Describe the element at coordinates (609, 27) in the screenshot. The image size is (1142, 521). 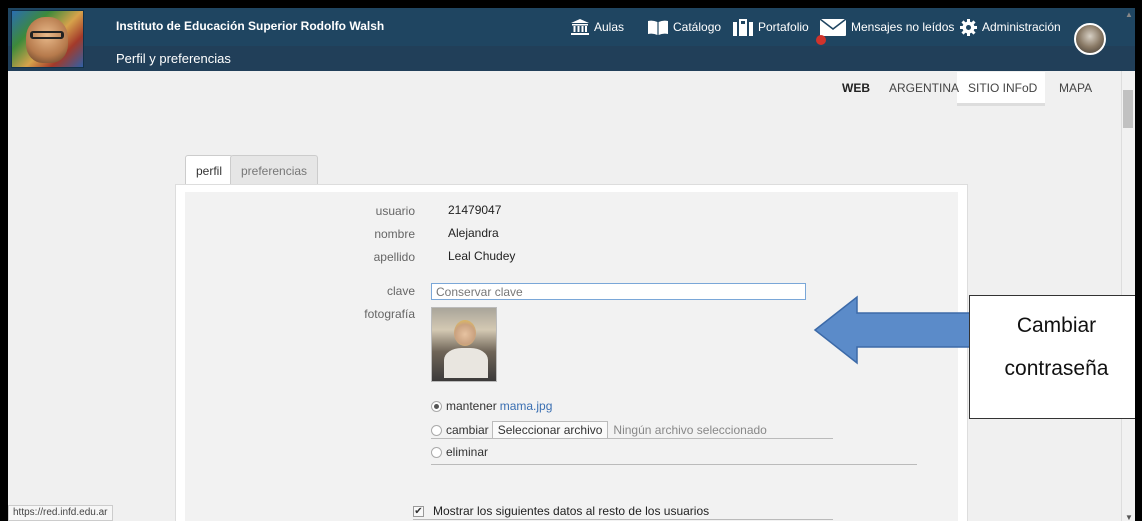
I see `nav-aulas-label: Aulas` at that location.